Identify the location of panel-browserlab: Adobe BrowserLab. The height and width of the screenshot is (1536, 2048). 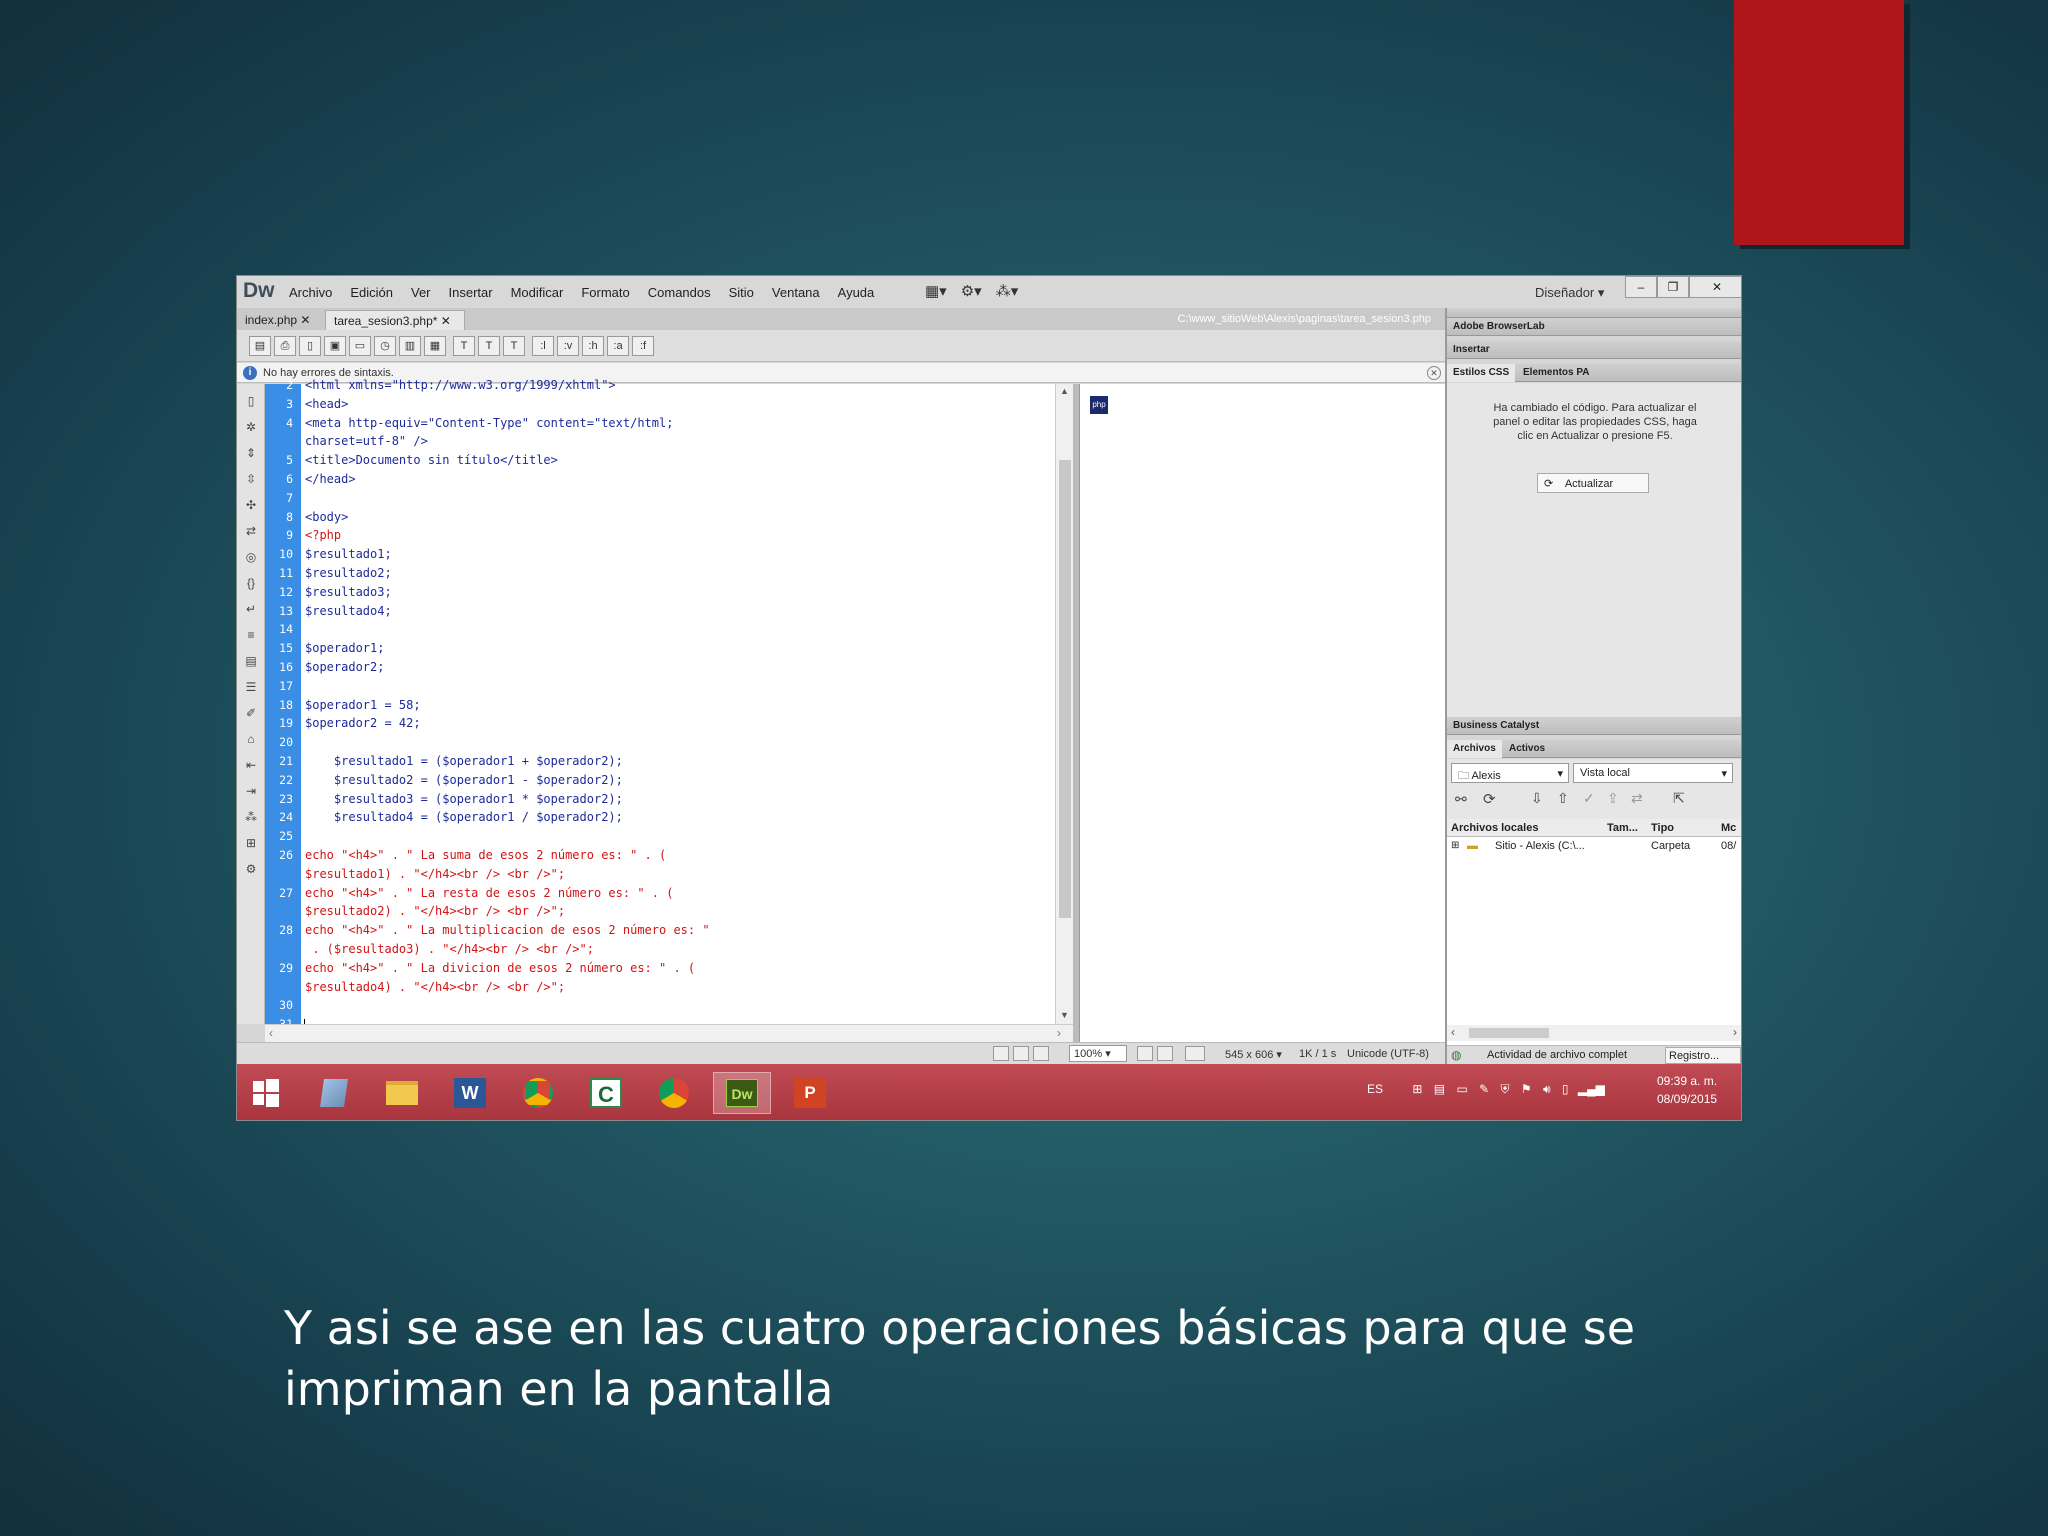
(1594, 327).